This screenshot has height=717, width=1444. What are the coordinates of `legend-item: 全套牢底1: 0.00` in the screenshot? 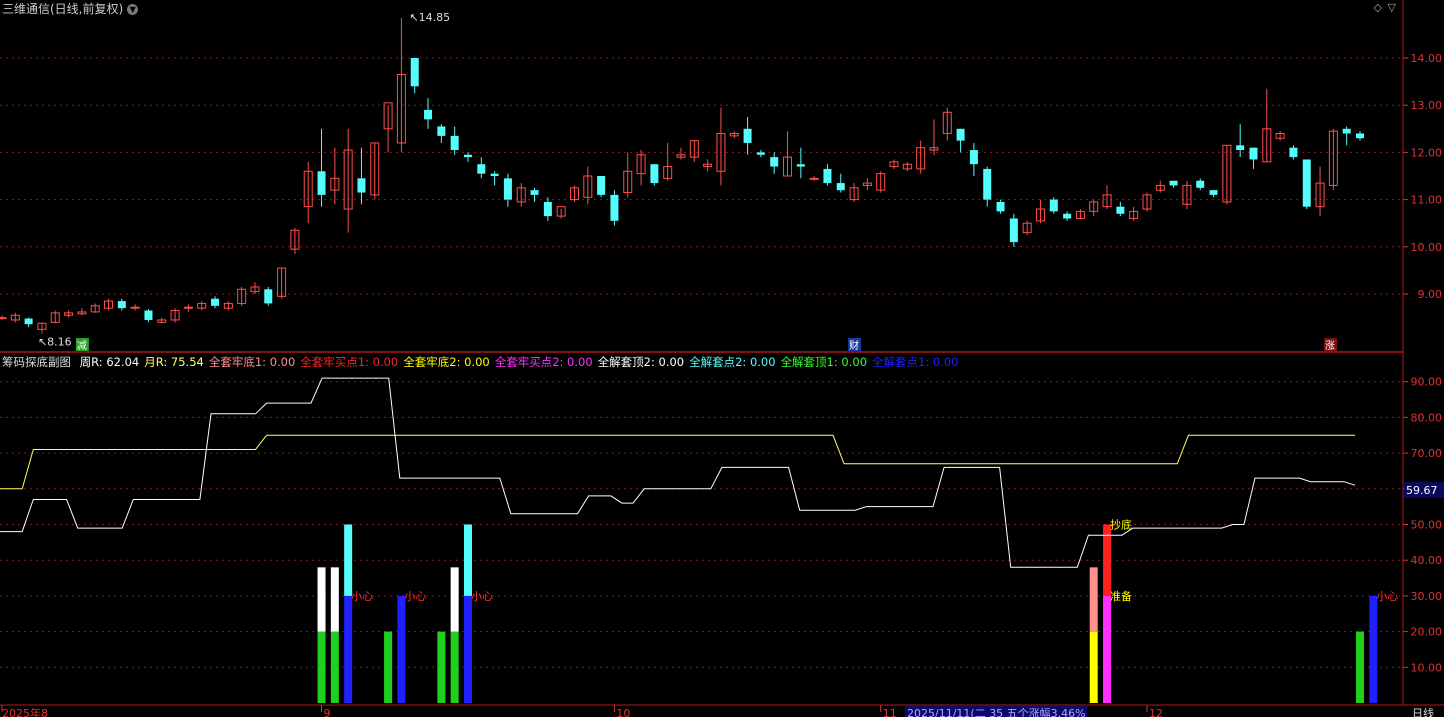 It's located at (252, 362).